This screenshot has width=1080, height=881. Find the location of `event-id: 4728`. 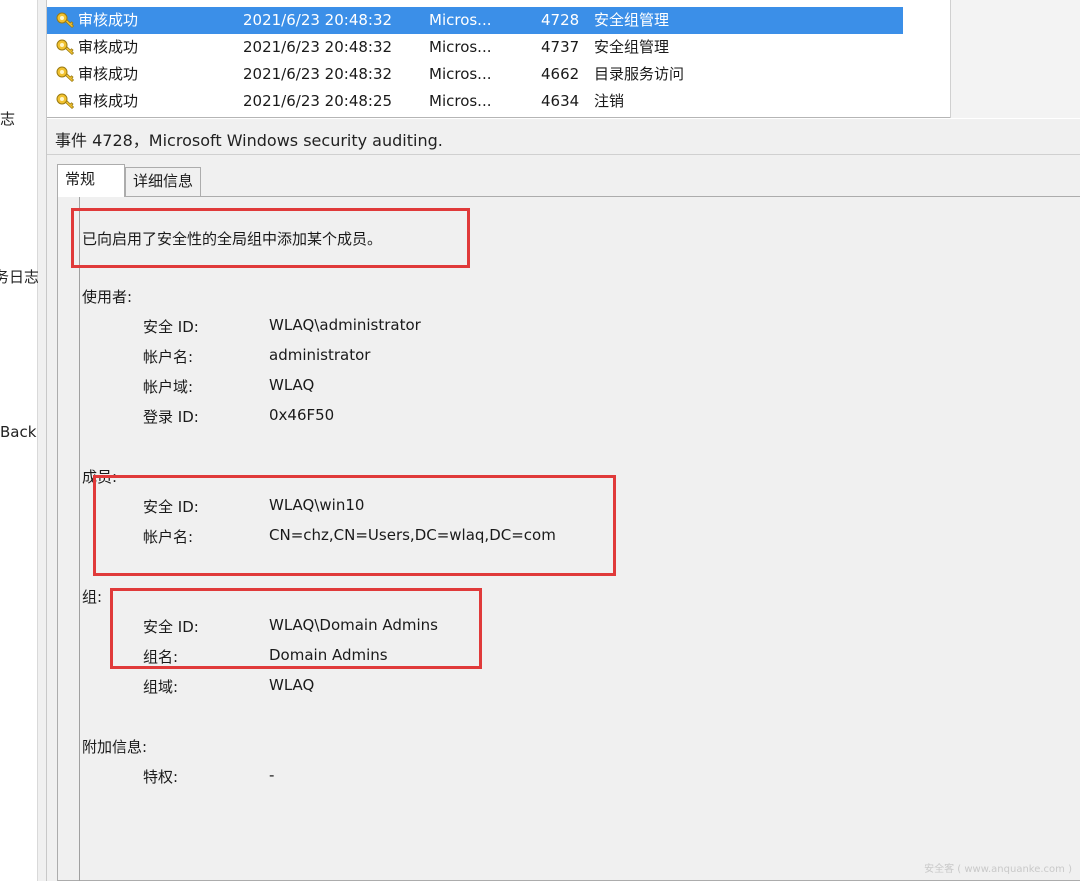

event-id: 4728 is located at coordinates (560, 20).